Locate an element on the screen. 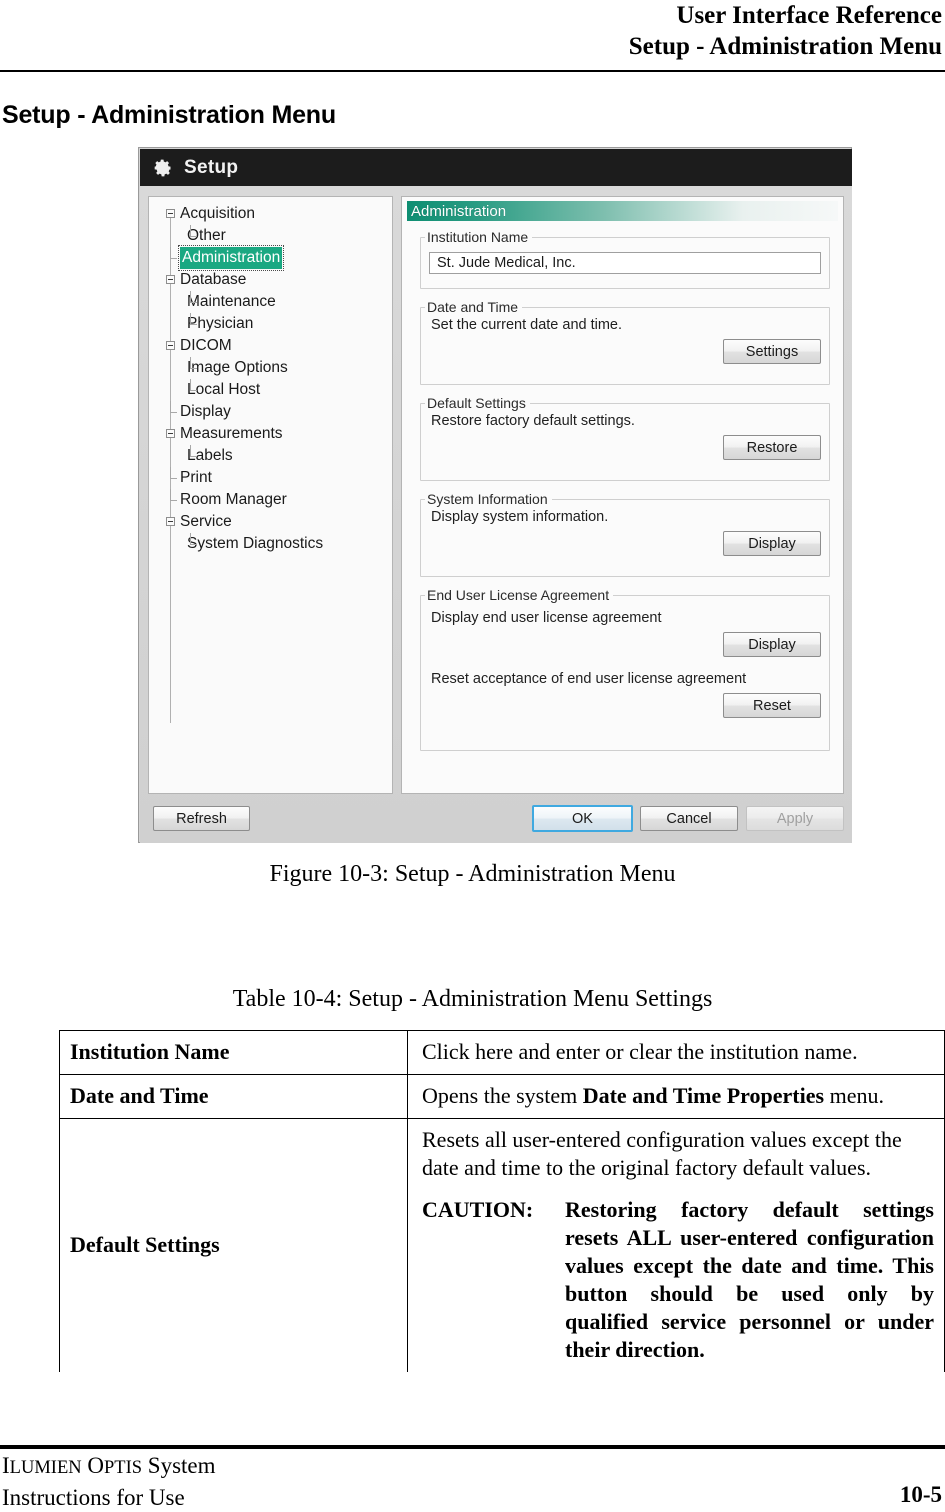 This screenshot has width=945, height=1512. tree-item-other: Other is located at coordinates (270, 236).